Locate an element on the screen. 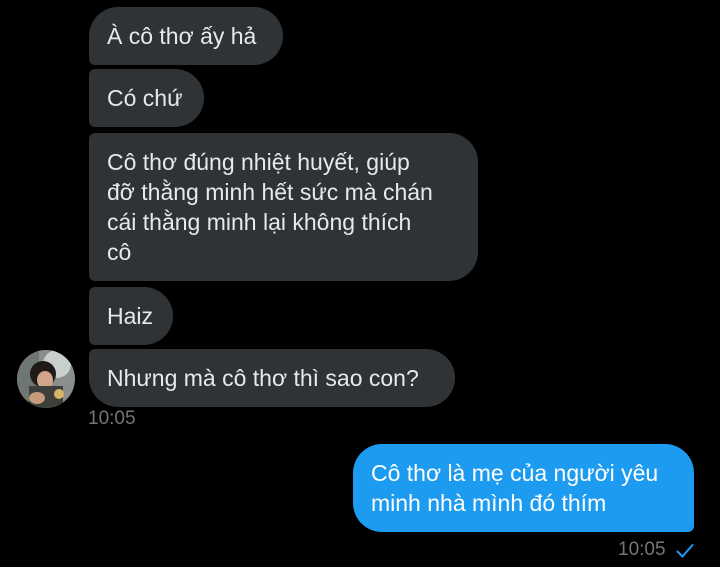 The height and width of the screenshot is (567, 720). avatar-photo-icon is located at coordinates (46, 379).